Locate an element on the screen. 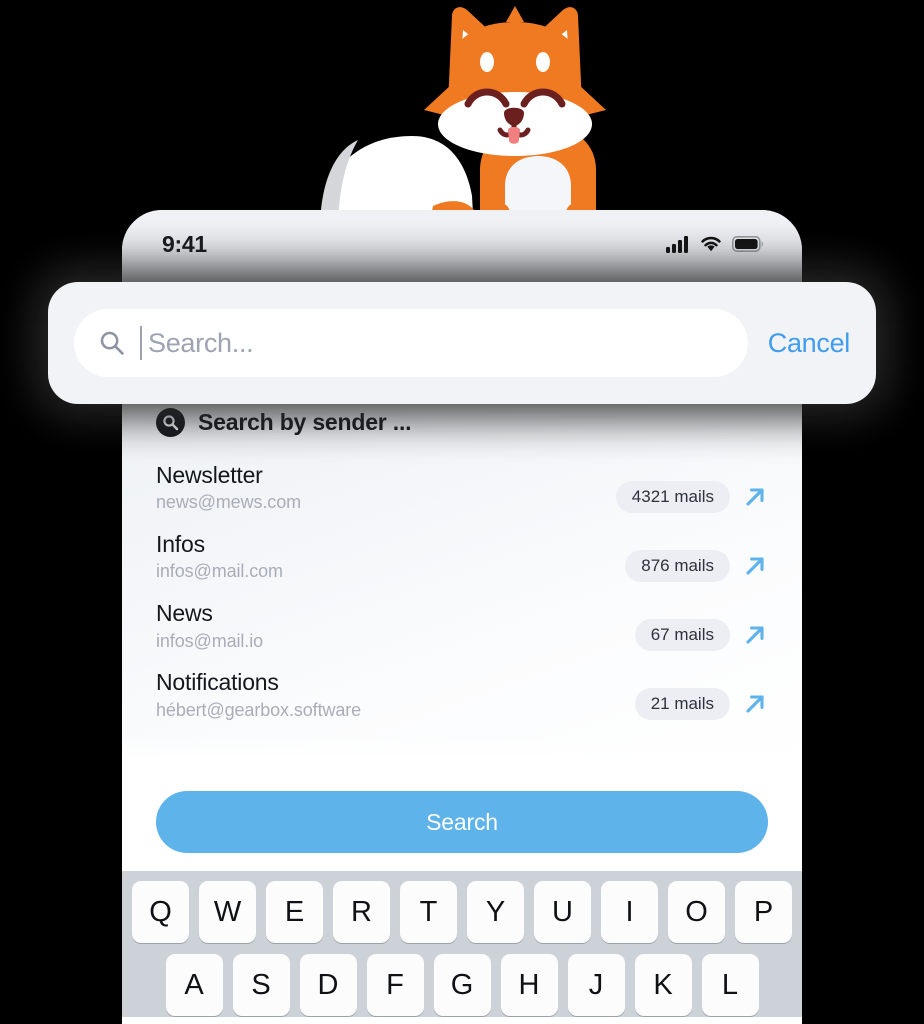 The height and width of the screenshot is (1024, 924). search-card: Search... Cancel is located at coordinates (462, 343).